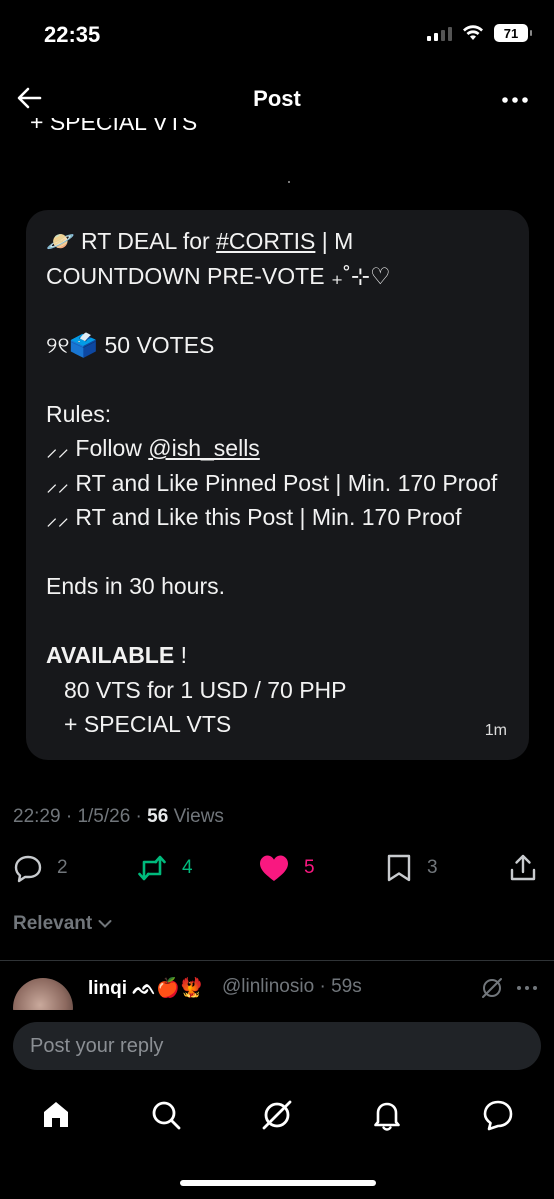 The width and height of the screenshot is (554, 1199). What do you see at coordinates (114, 126) in the screenshot?
I see `clipped-post-text: + SPECIAL VTS` at bounding box center [114, 126].